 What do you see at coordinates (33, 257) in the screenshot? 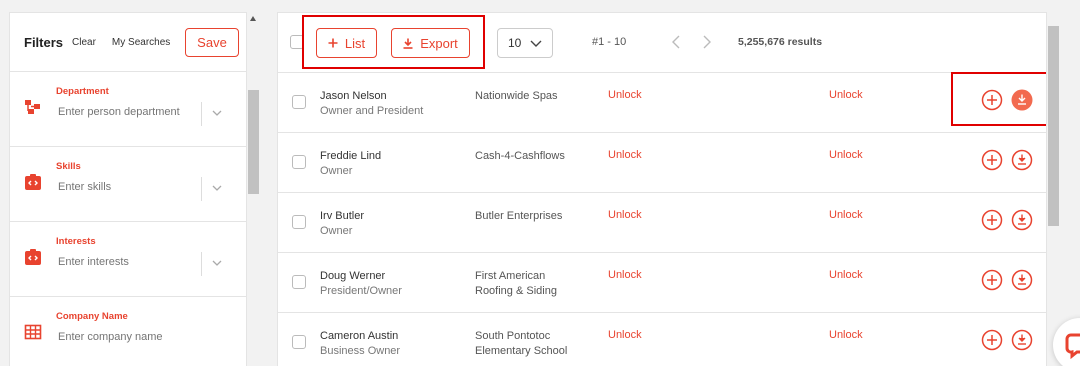
I see `interests-badge-icon` at bounding box center [33, 257].